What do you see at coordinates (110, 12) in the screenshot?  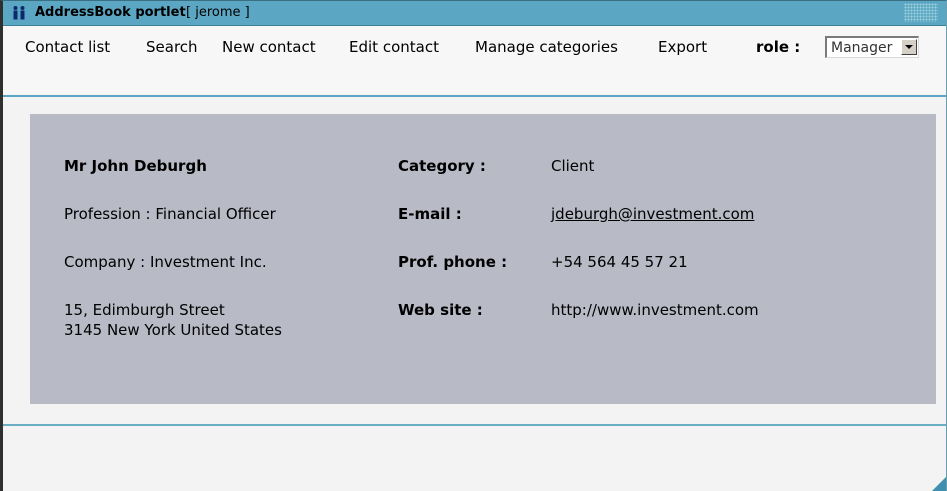 I see `portlet-title: AddressBook portlet` at bounding box center [110, 12].